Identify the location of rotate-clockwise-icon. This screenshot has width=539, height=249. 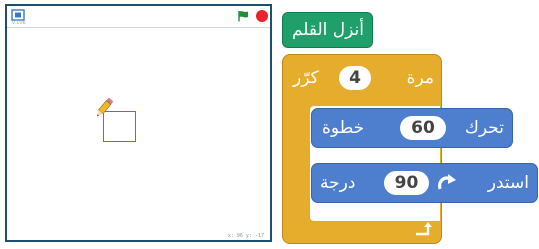
(447, 182).